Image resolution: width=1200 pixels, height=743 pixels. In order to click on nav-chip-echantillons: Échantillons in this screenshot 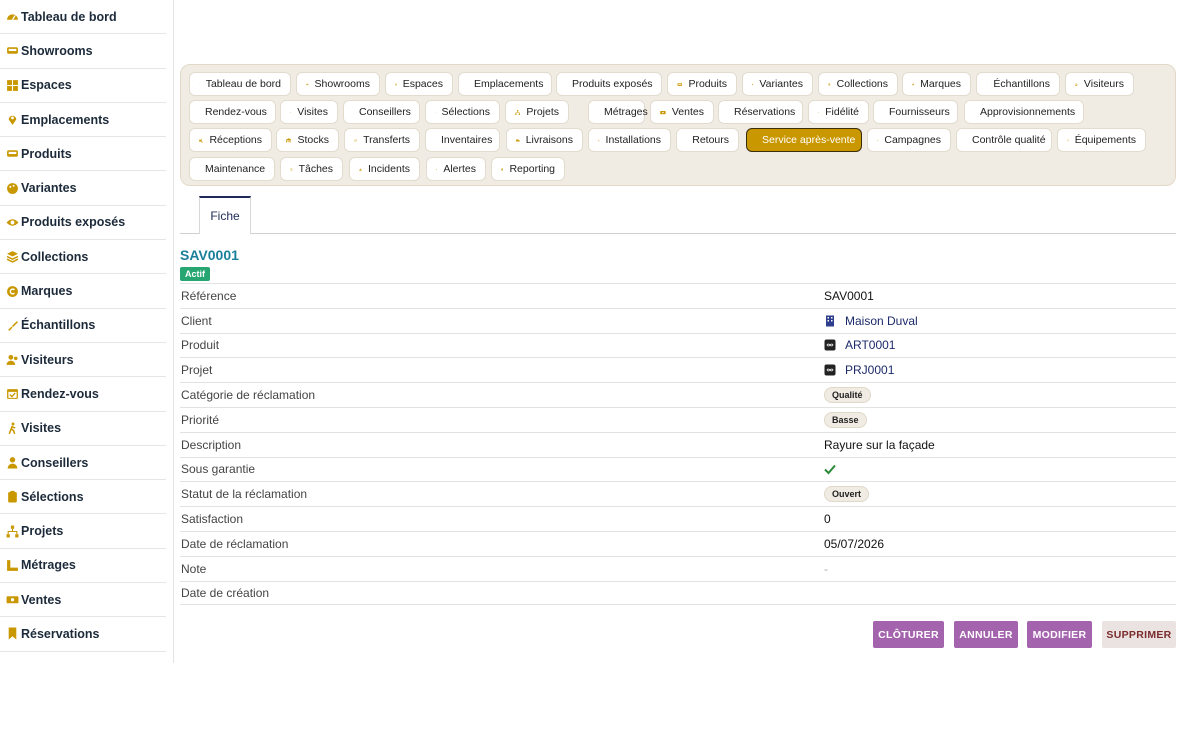, I will do `click(1018, 84)`.